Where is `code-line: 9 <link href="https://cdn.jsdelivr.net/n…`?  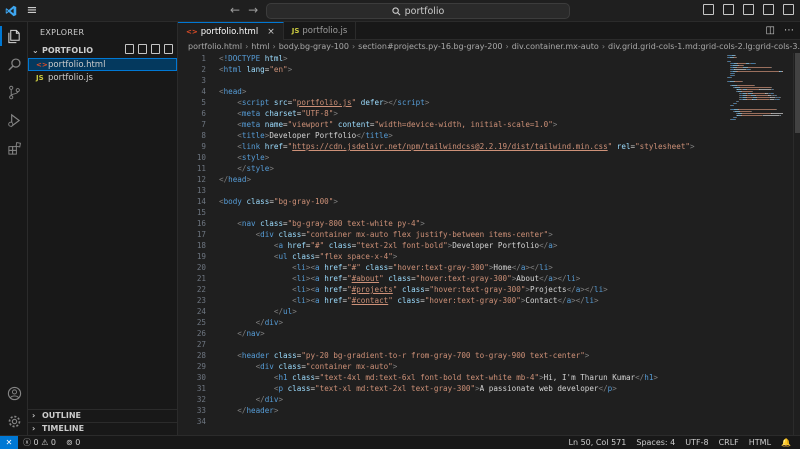
code-line: 9 <link href="https://cdn.jsdelivr.net/n… is located at coordinates (450, 146).